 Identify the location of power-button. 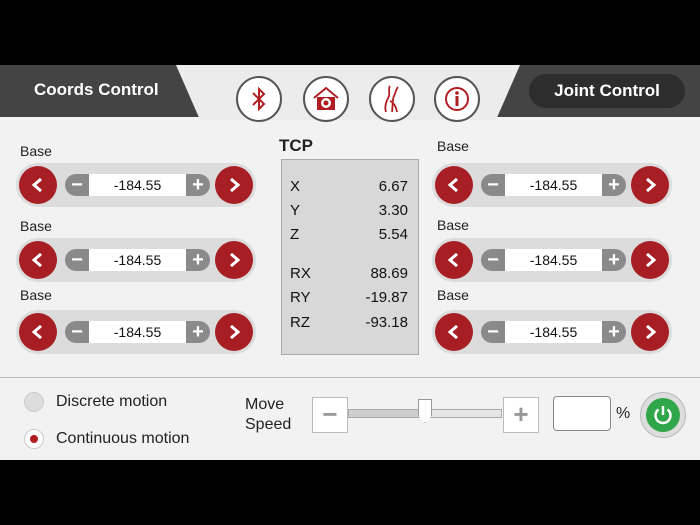
(663, 415).